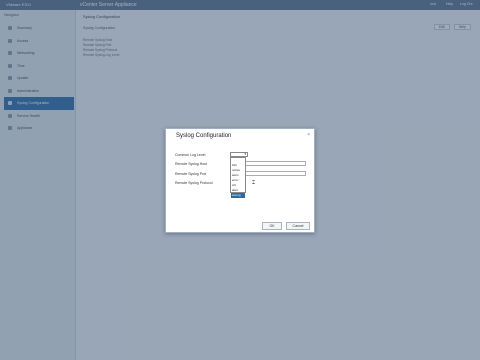  I want to click on cancel-button: Cancel, so click(298, 226).